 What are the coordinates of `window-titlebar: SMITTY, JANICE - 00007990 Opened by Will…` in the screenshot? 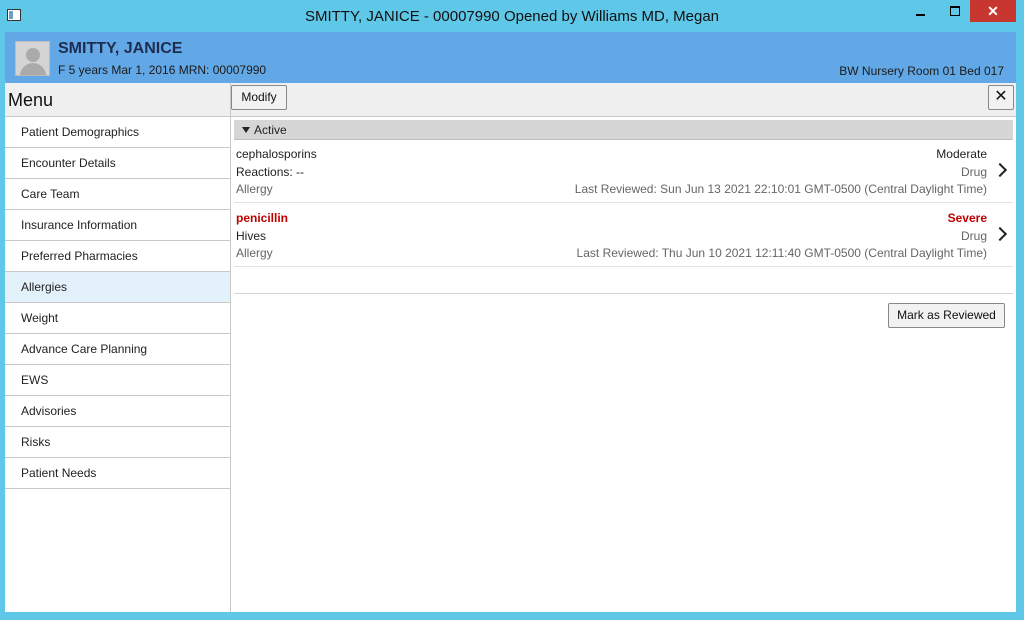 It's located at (512, 16).